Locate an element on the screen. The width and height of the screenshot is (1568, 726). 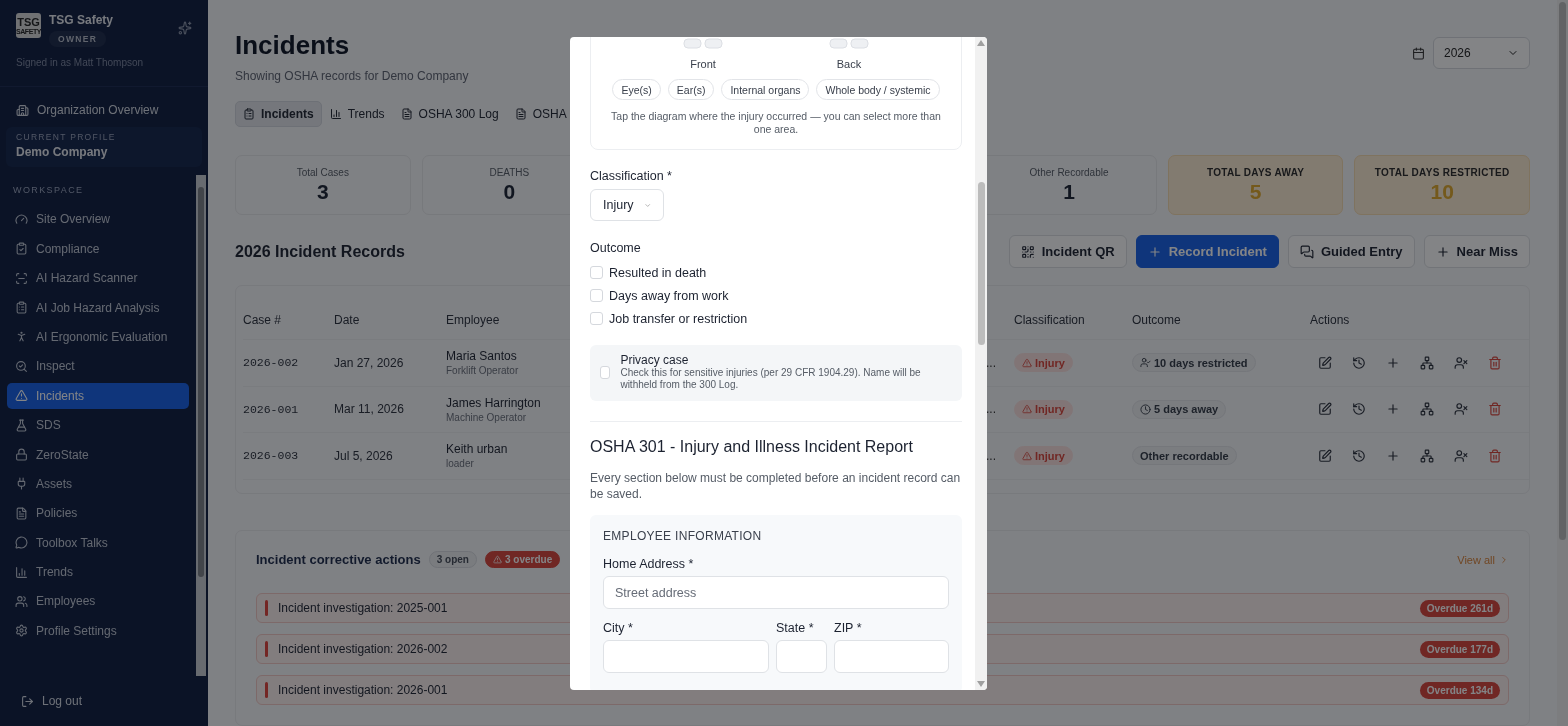
employee-role: Forklift Operator is located at coordinates (483, 371).